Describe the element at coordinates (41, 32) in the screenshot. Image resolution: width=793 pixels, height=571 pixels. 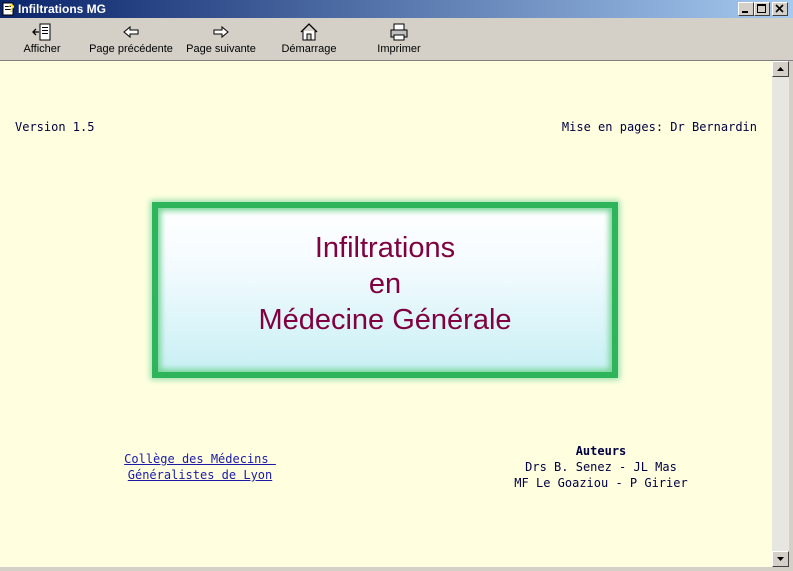
I see `show-pane-icon` at that location.